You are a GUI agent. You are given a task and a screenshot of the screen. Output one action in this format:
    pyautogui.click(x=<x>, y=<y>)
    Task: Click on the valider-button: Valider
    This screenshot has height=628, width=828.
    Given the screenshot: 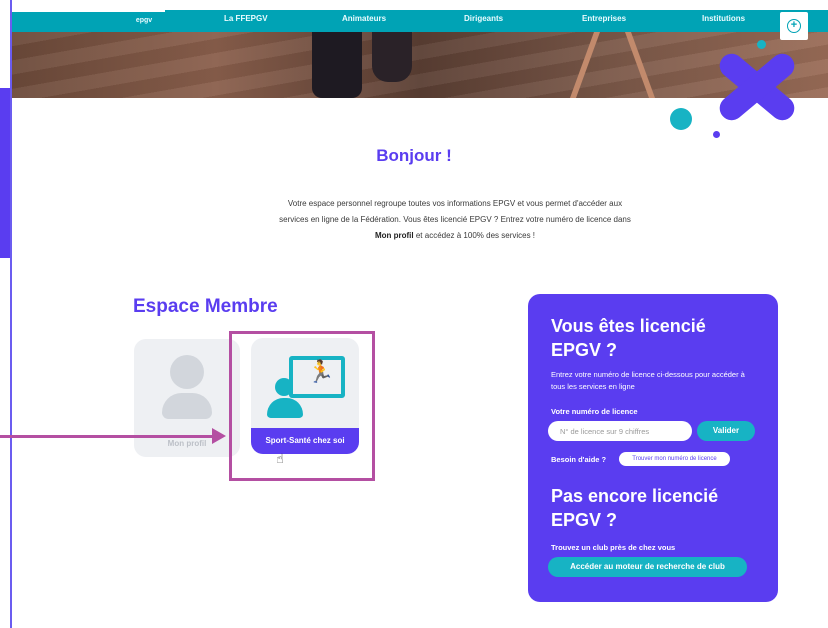 What is the action you would take?
    pyautogui.click(x=726, y=431)
    